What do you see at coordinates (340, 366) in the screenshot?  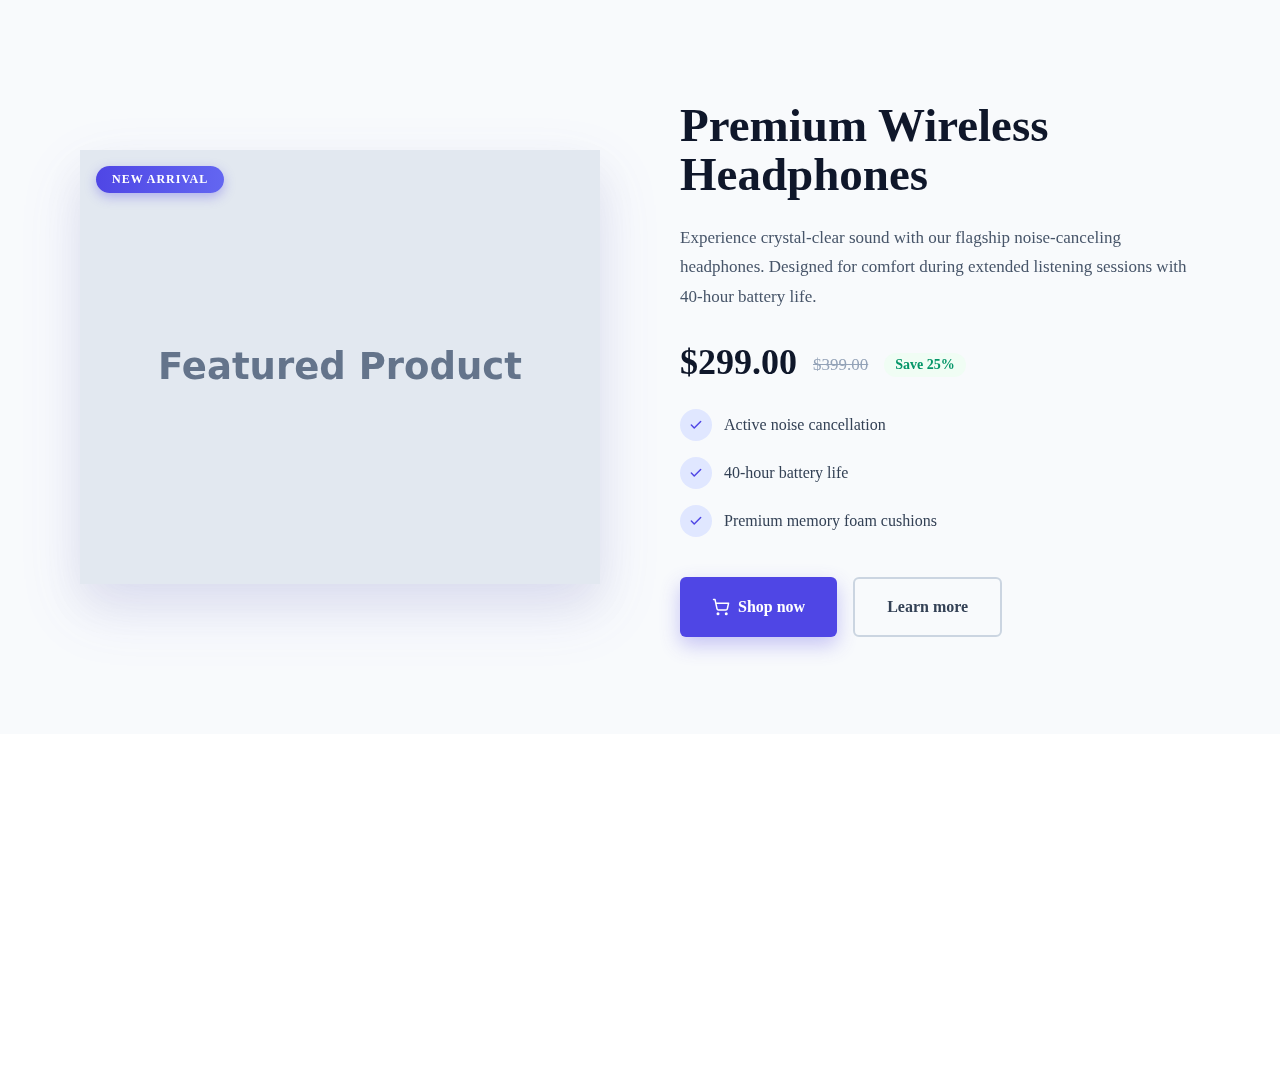 I see `placeholder-text: Featured Product` at bounding box center [340, 366].